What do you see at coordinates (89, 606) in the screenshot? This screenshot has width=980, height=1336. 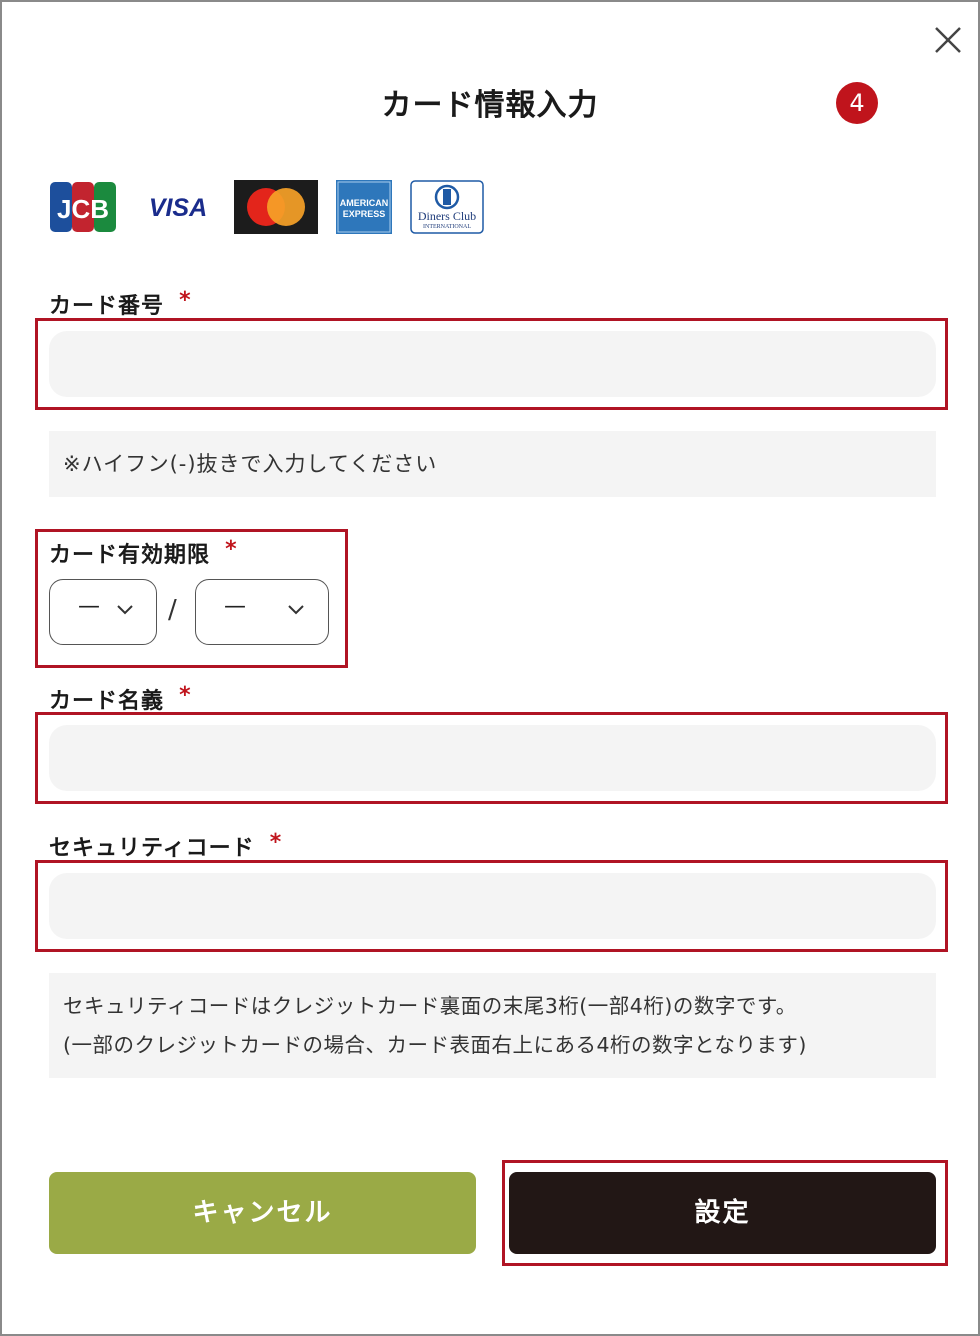 I see `expiry-month-value: —` at bounding box center [89, 606].